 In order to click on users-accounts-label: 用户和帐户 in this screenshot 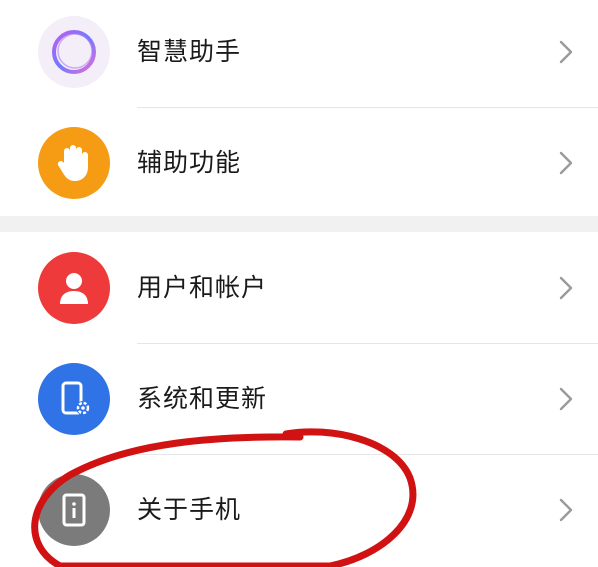, I will do `click(202, 287)`.